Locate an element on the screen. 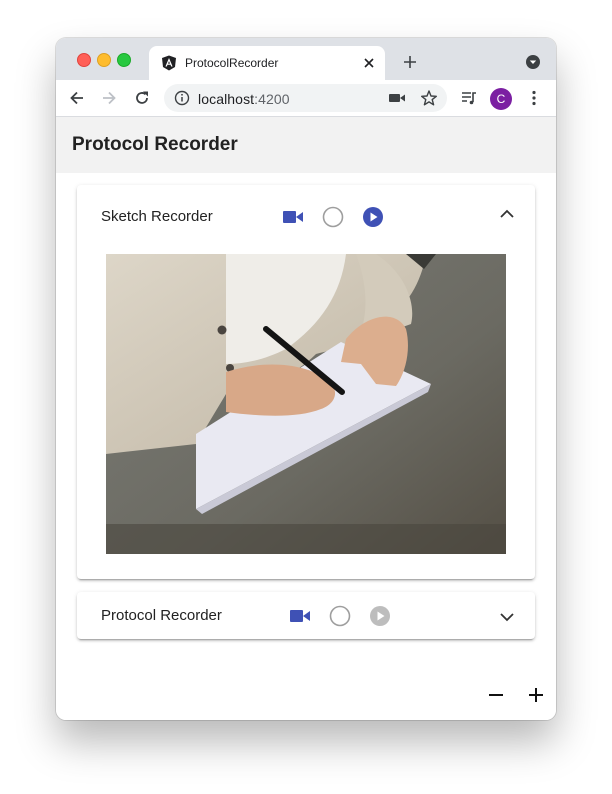  window-zoom-button is located at coordinates (124, 60).